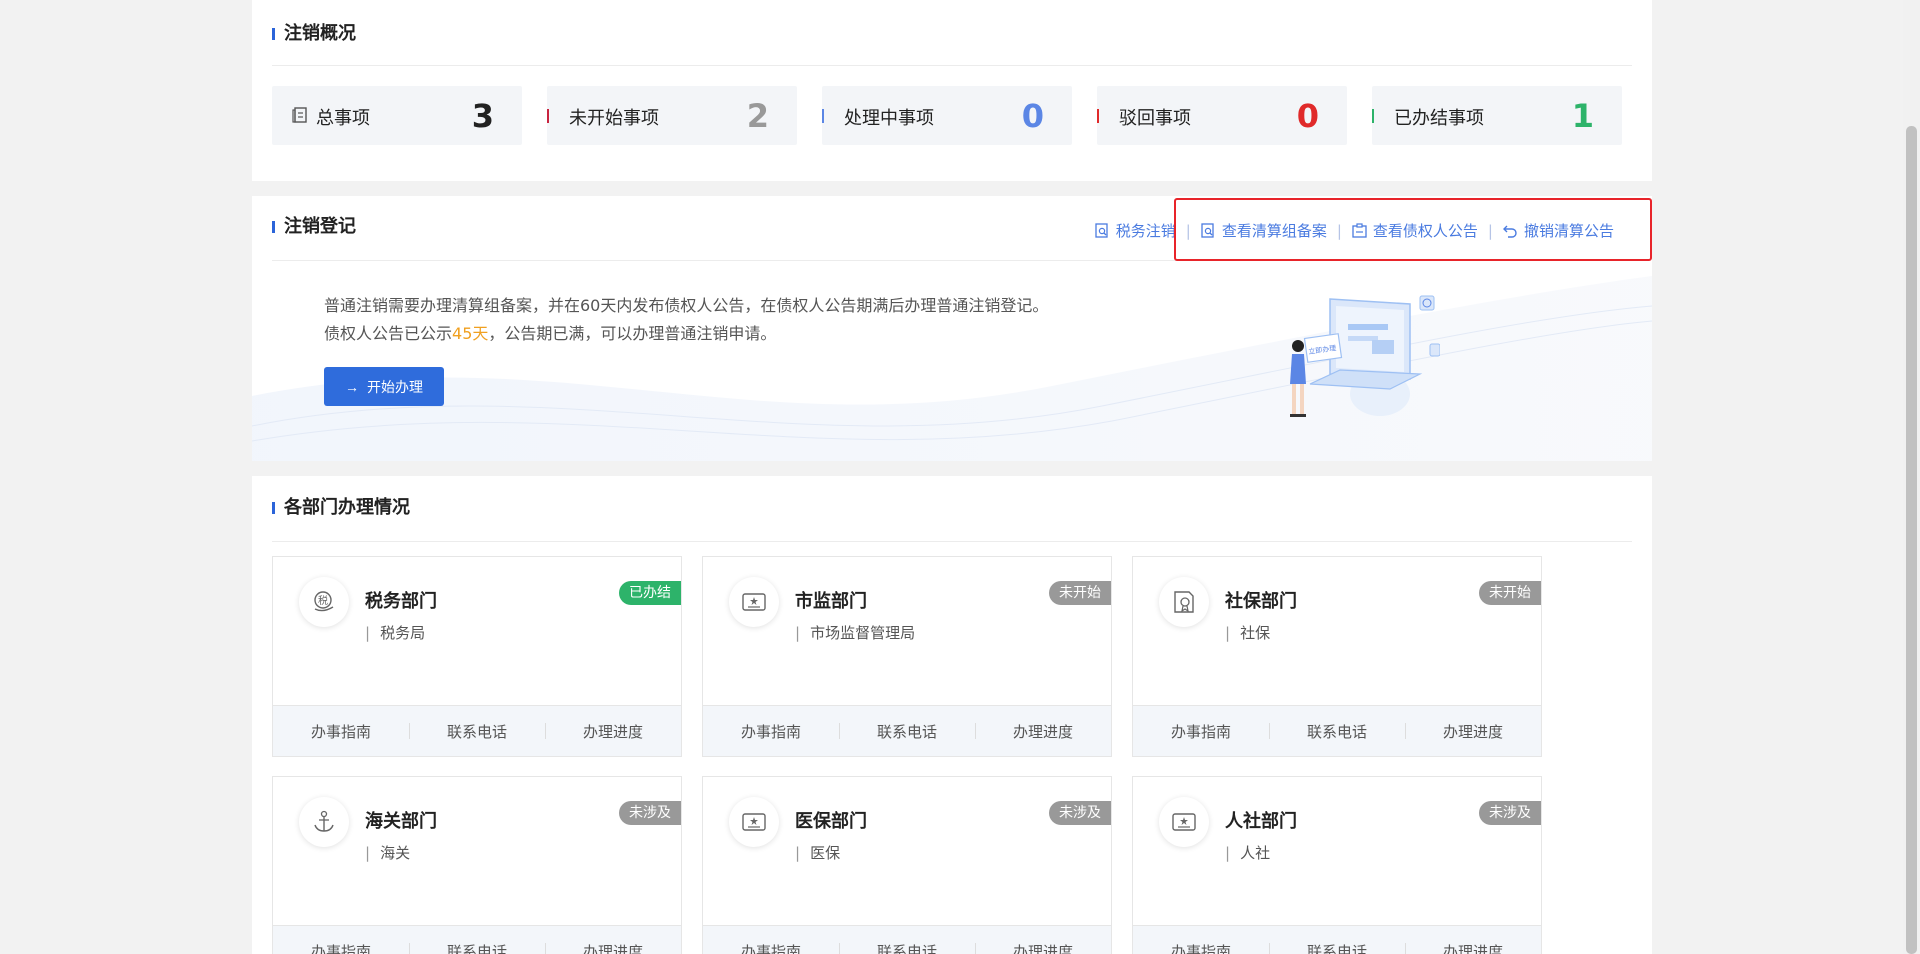  Describe the element at coordinates (470, 333) in the screenshot. I see `days-highlight: 45天` at that location.